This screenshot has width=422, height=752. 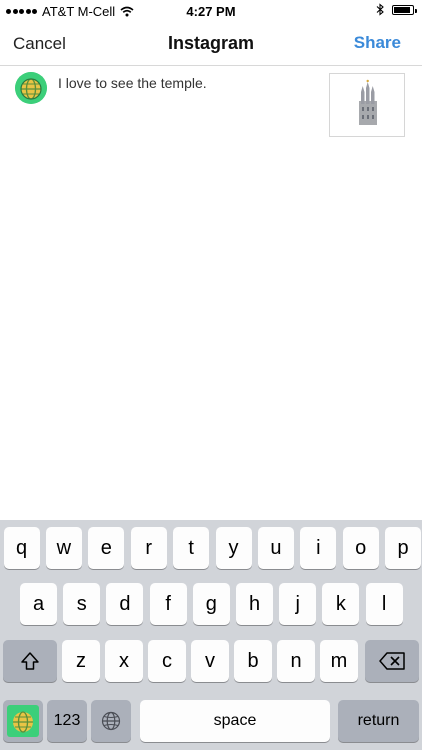 What do you see at coordinates (233, 548) in the screenshot?
I see `key-y: y` at bounding box center [233, 548].